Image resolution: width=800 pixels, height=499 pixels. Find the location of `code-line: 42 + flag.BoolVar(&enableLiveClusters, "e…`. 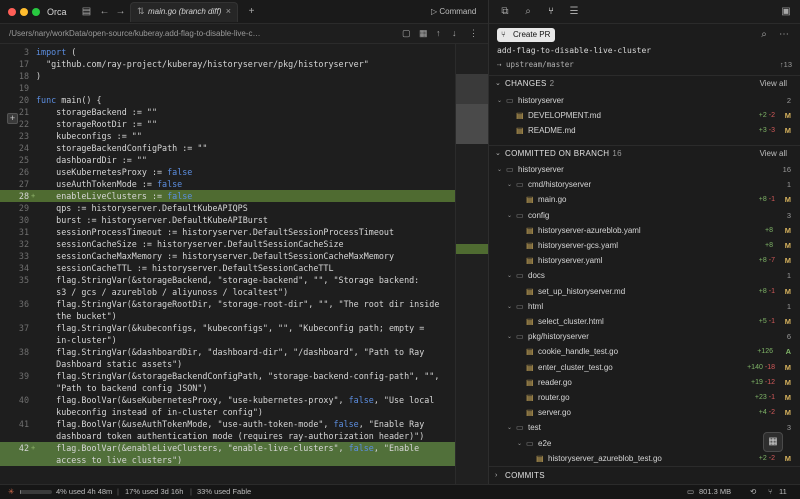

code-line: 42 + flag.BoolVar(&enableLiveClusters, "e… is located at coordinates (227, 448).